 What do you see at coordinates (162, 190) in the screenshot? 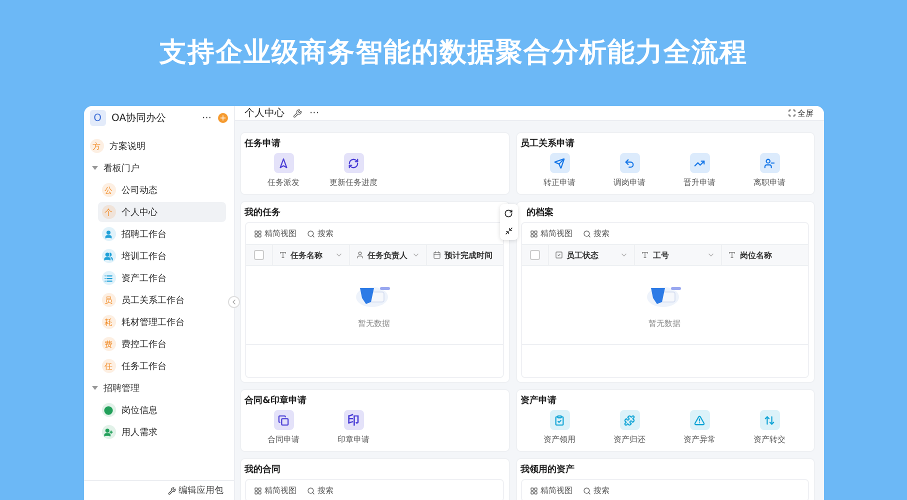
I see `sidebar-item: 公 公司动态` at bounding box center [162, 190].